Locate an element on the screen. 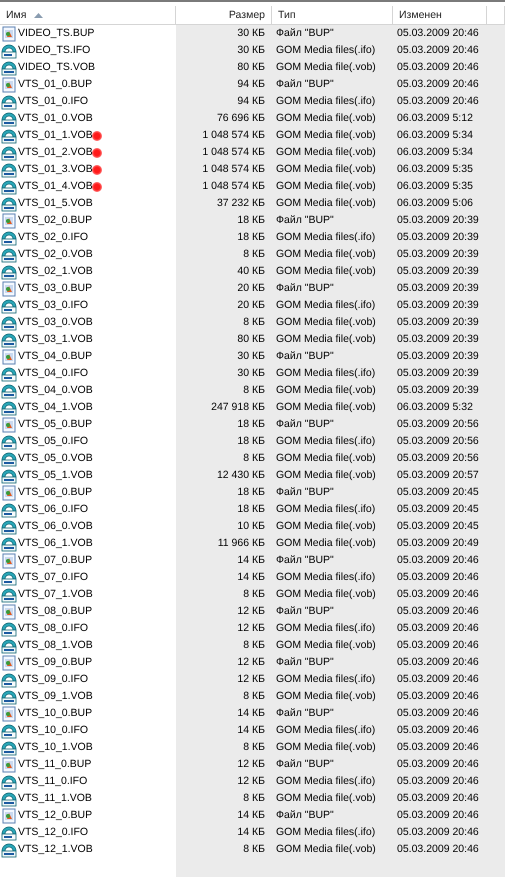  file-name: VTS_11_0.IFO is located at coordinates (44, 781).